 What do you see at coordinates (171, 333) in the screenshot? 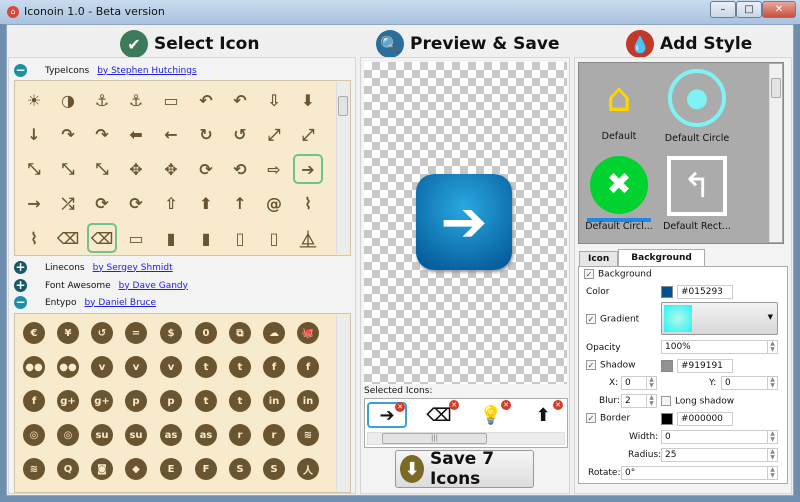
I see `no-dollar-icon: $` at bounding box center [171, 333].